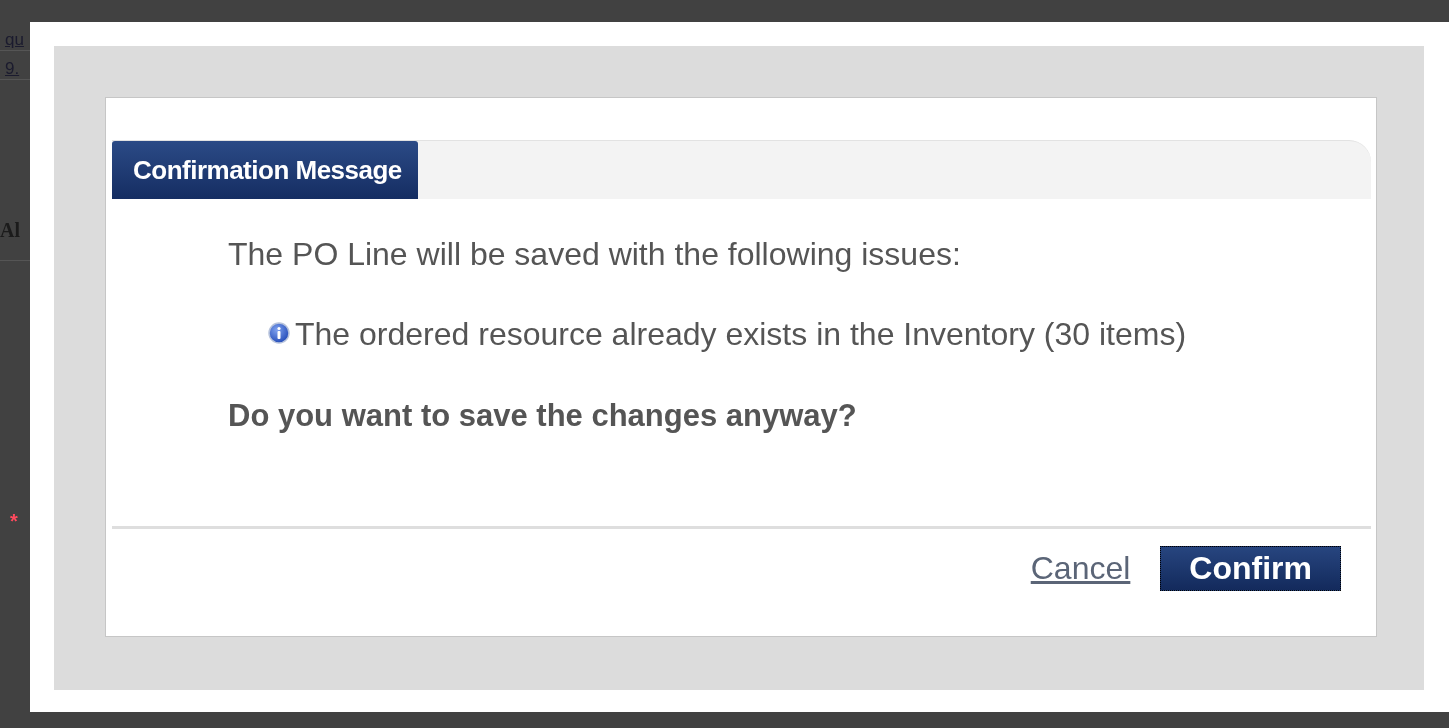 This screenshot has width=1449, height=728. Describe the element at coordinates (543, 416) in the screenshot. I see `question-text: Do you want to save the changes anyway?` at that location.